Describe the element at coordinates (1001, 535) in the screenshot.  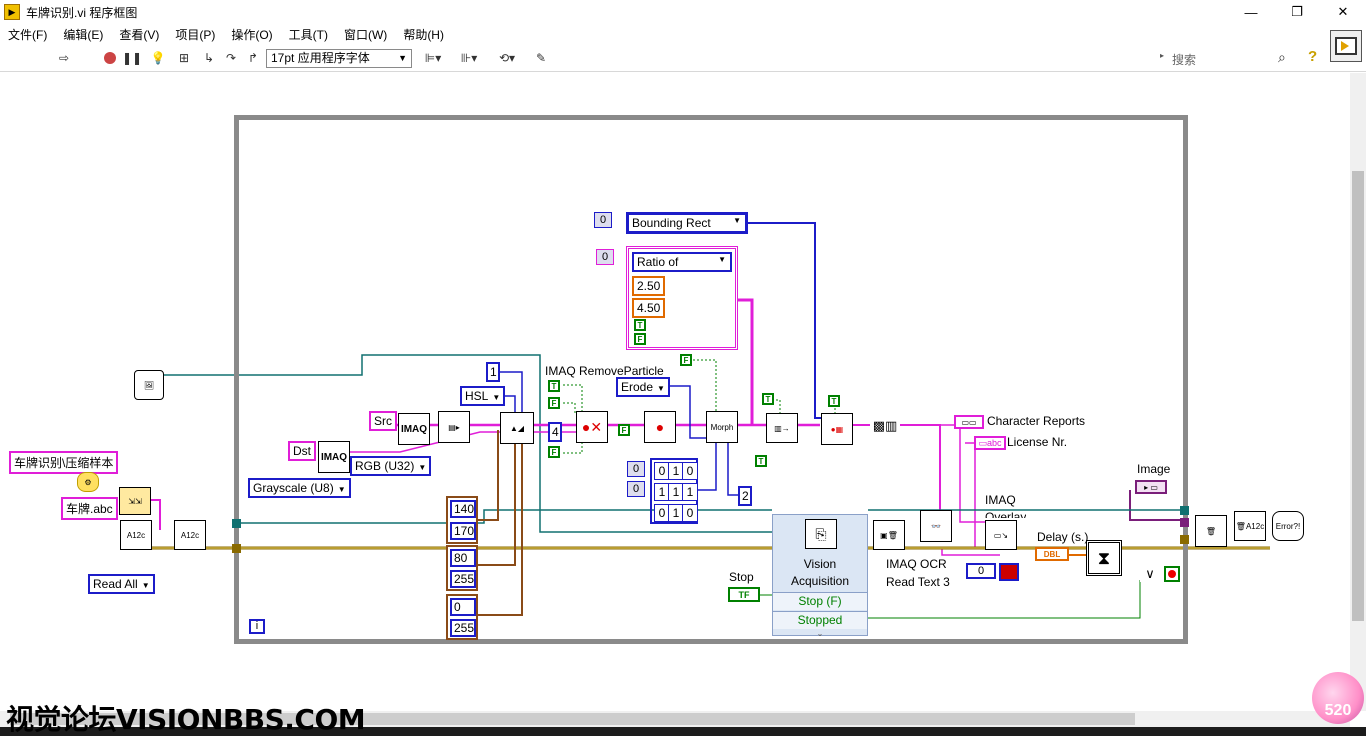
I see `overlay-rect-icon: ▭↘` at that location.